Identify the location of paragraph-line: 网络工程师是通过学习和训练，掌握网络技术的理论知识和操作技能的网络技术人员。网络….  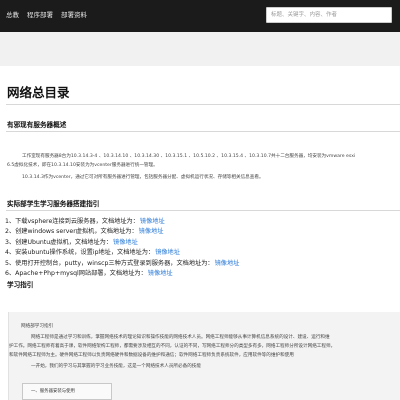
(180, 337).